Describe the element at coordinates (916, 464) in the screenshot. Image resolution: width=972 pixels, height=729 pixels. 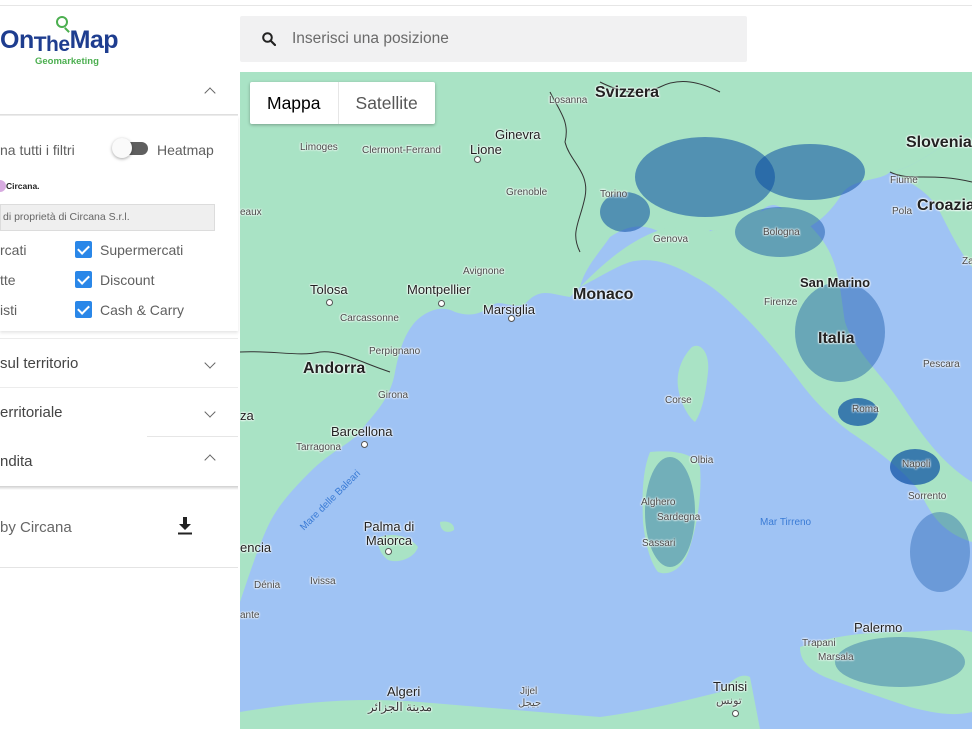
I see `map-label-city: Napoli` at that location.